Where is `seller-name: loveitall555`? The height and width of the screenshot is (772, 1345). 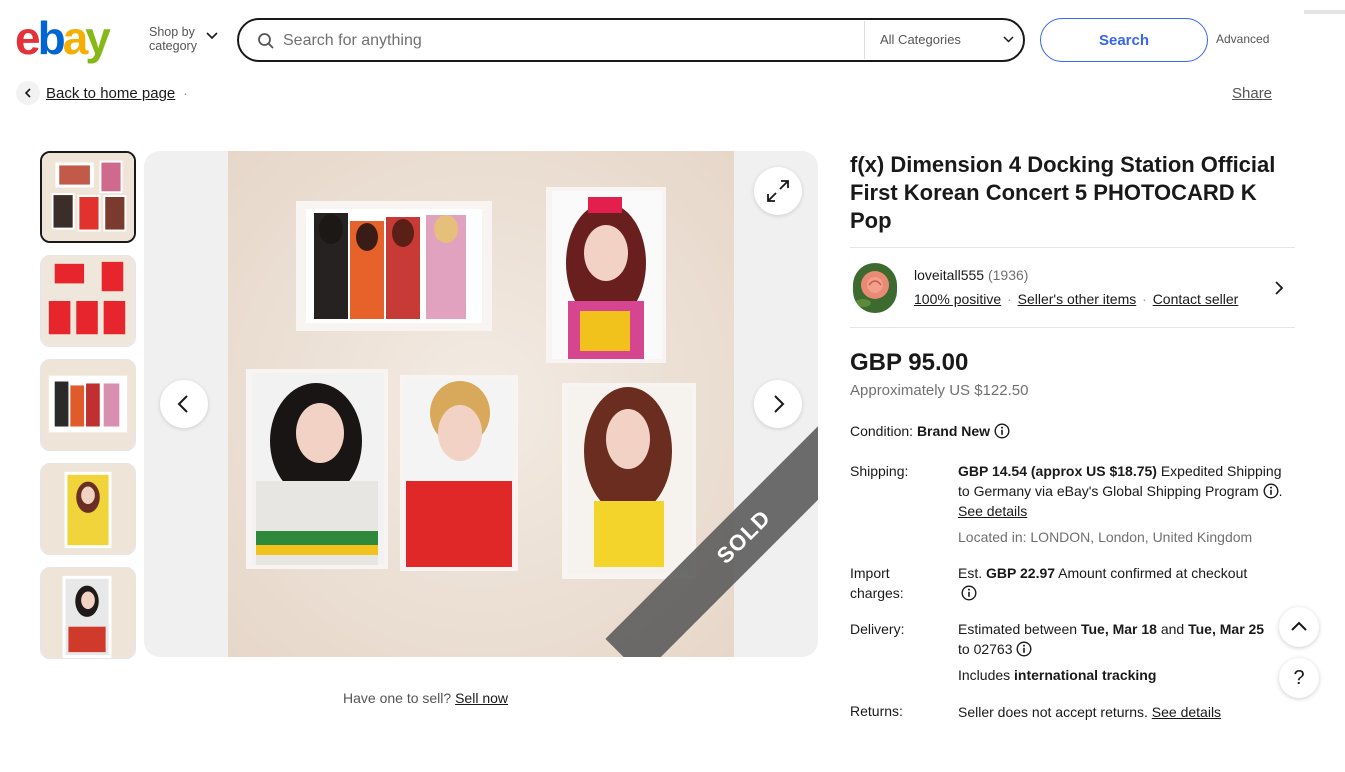 seller-name: loveitall555 is located at coordinates (949, 275).